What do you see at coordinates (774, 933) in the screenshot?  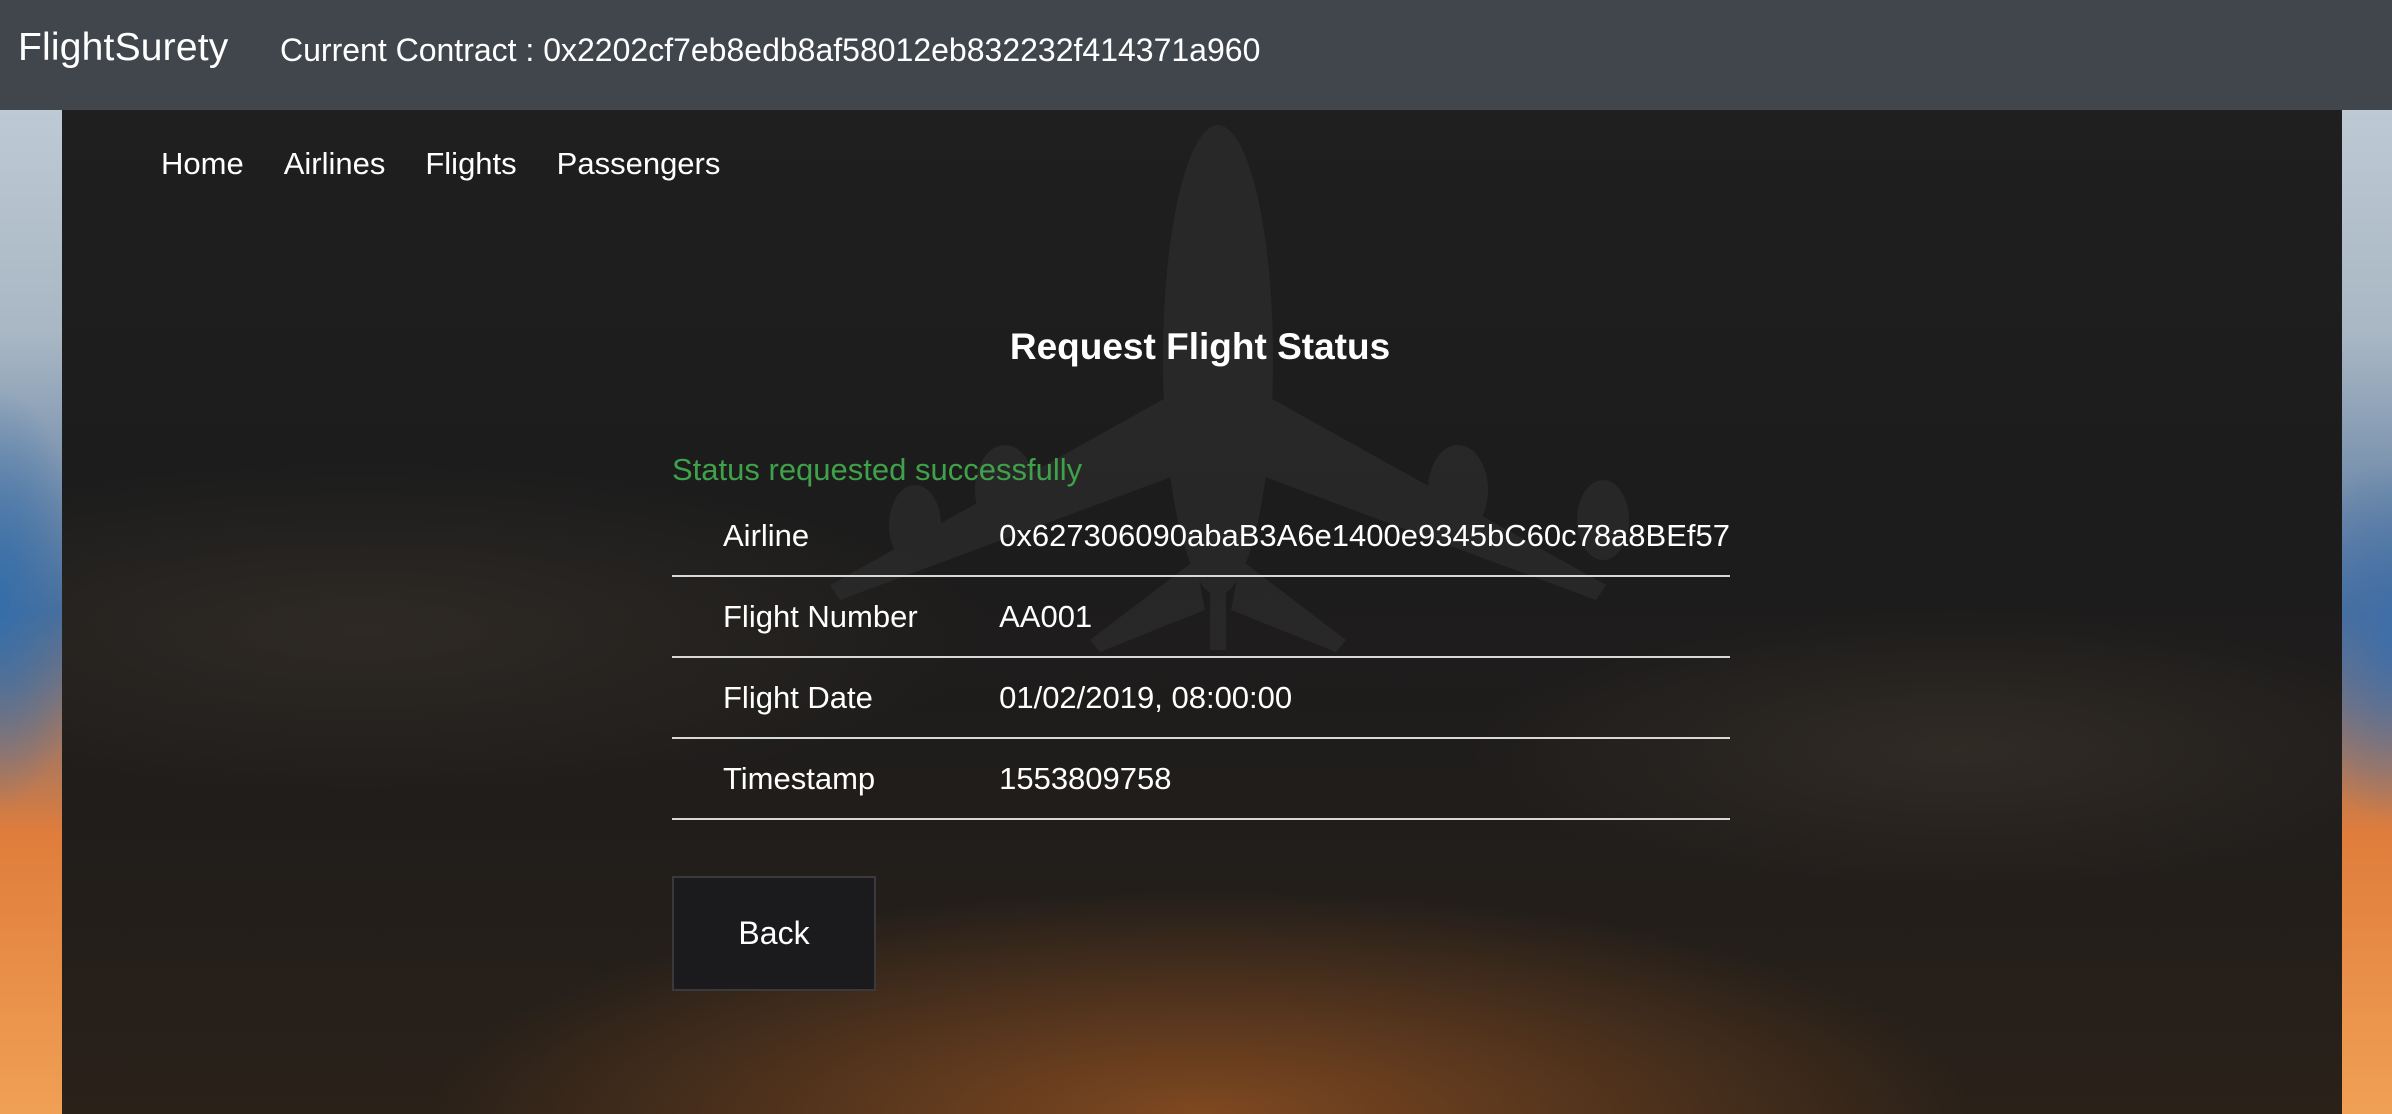 I see `back-button: Back` at bounding box center [774, 933].